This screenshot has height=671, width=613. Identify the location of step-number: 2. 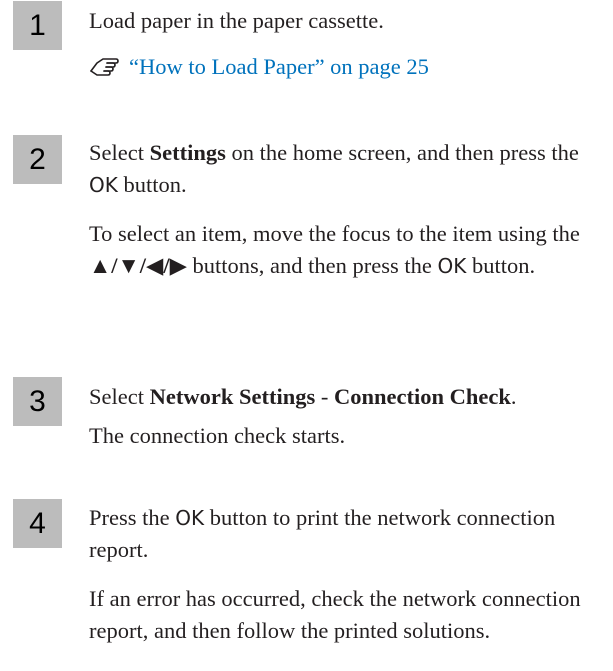
(37, 159).